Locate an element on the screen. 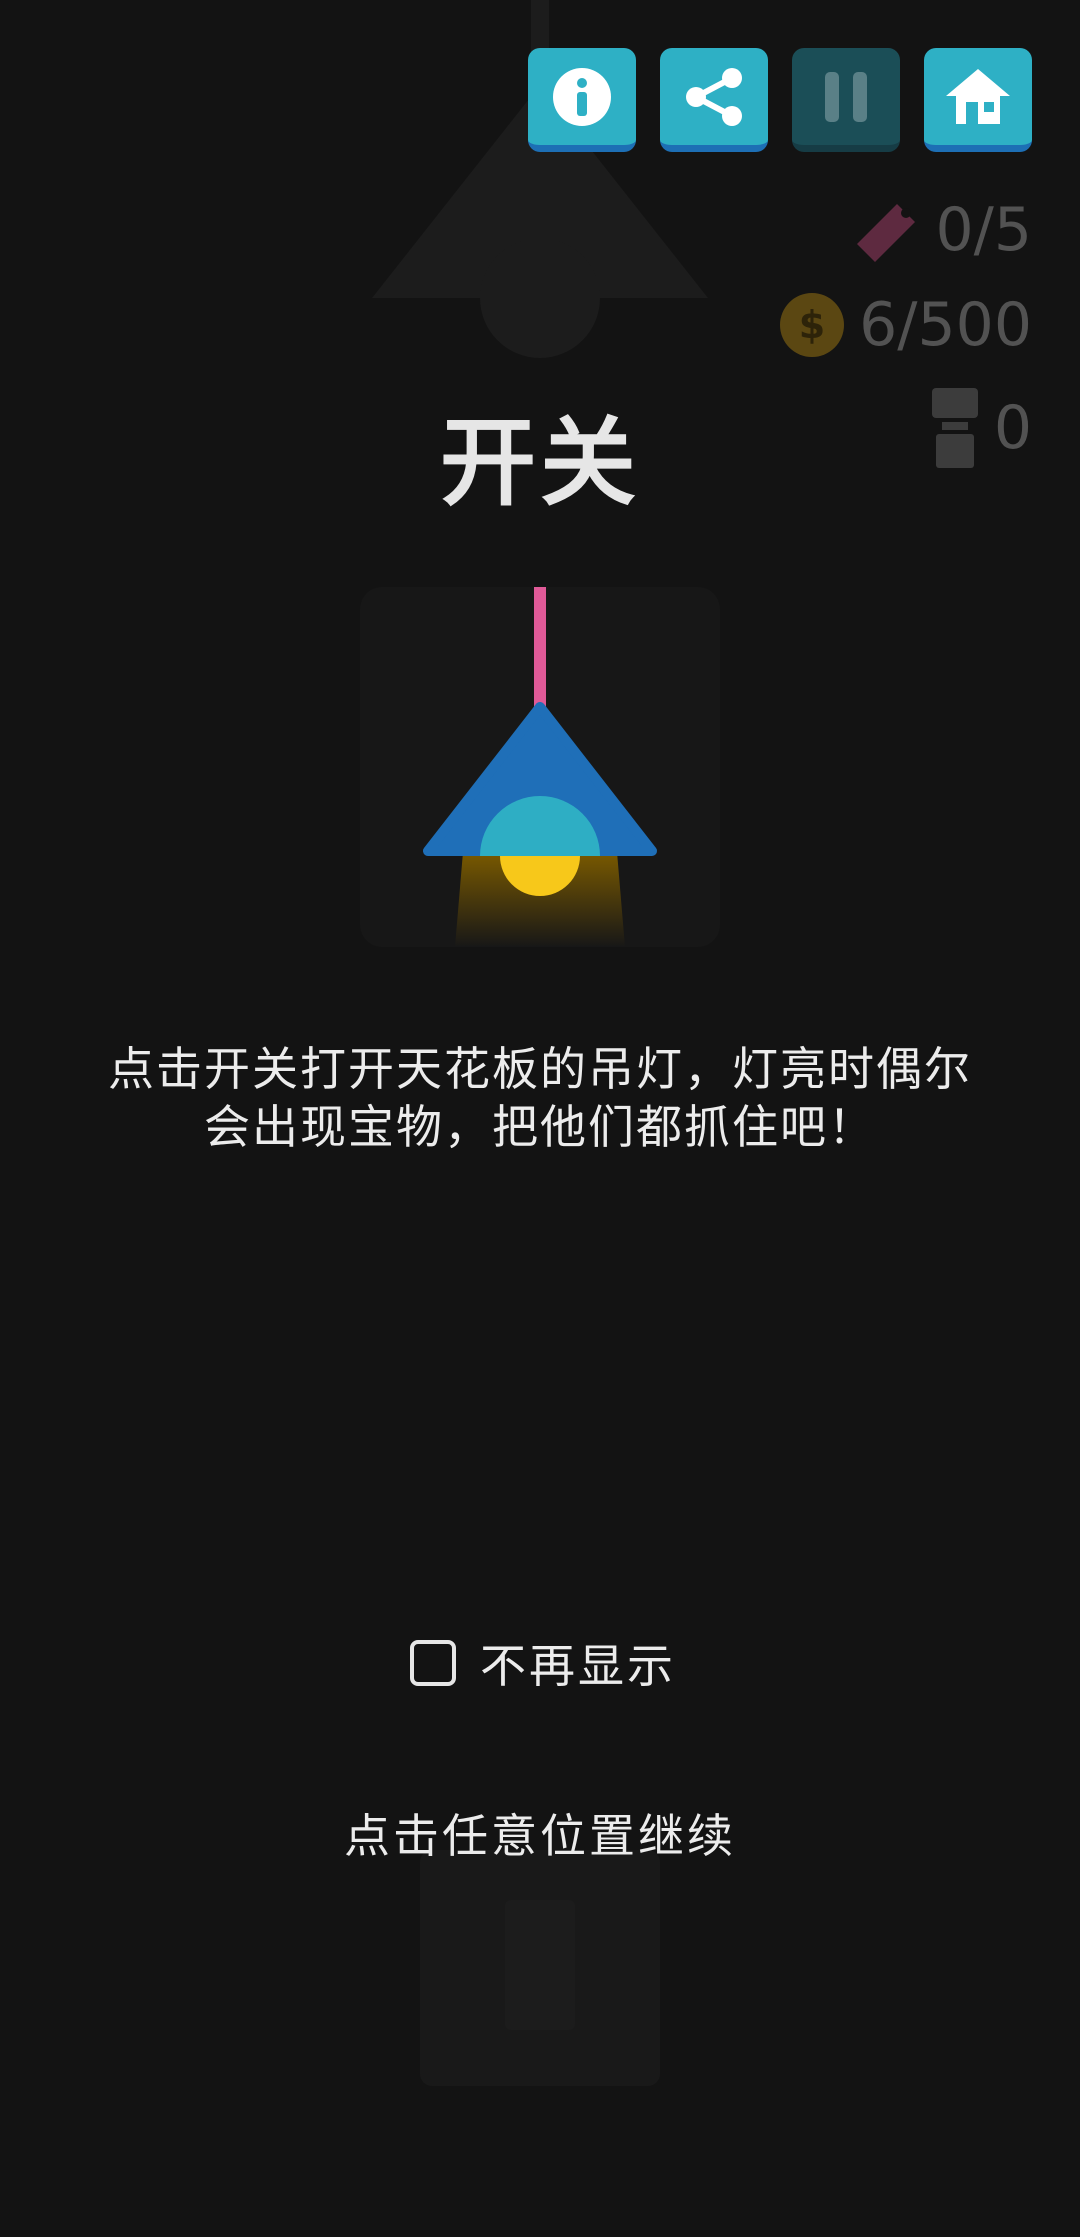 This screenshot has height=2237, width=1080. info-button is located at coordinates (582, 100).